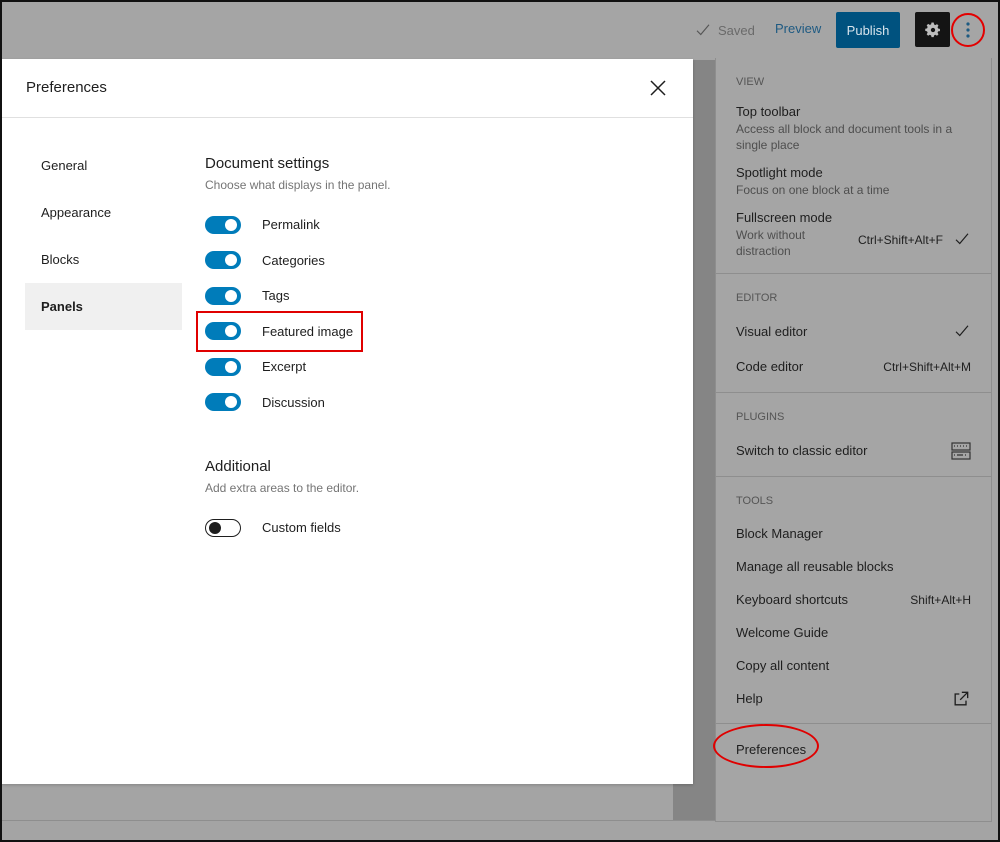 The height and width of the screenshot is (842, 1000). Describe the element at coordinates (779, 172) in the screenshot. I see `menu-item-label: Spotlight mode` at that location.